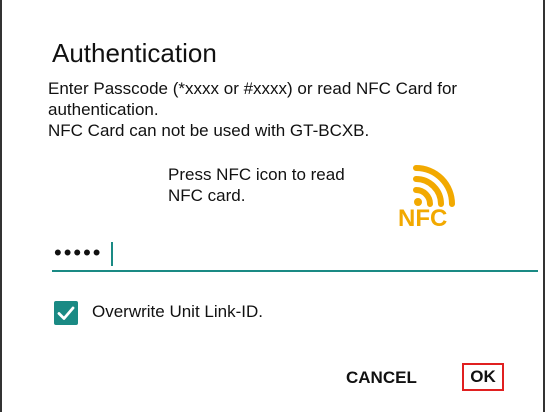 The height and width of the screenshot is (412, 547). I want to click on nfc-icon-graphic: NFC, so click(426, 198).